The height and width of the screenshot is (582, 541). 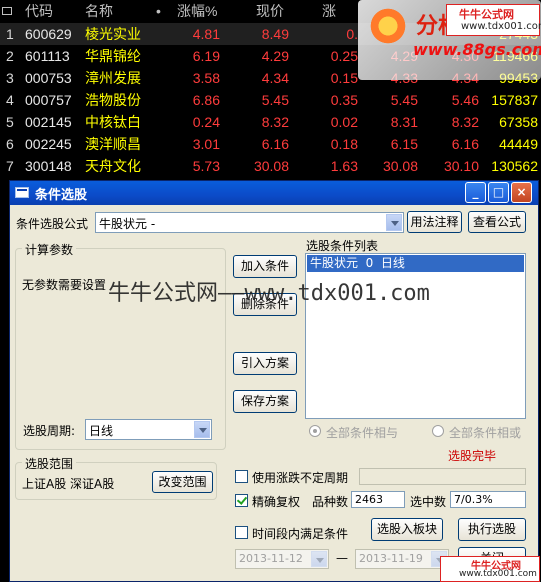 What do you see at coordinates (275, 34) in the screenshot?
I see `cell-price: 8.49` at bounding box center [275, 34].